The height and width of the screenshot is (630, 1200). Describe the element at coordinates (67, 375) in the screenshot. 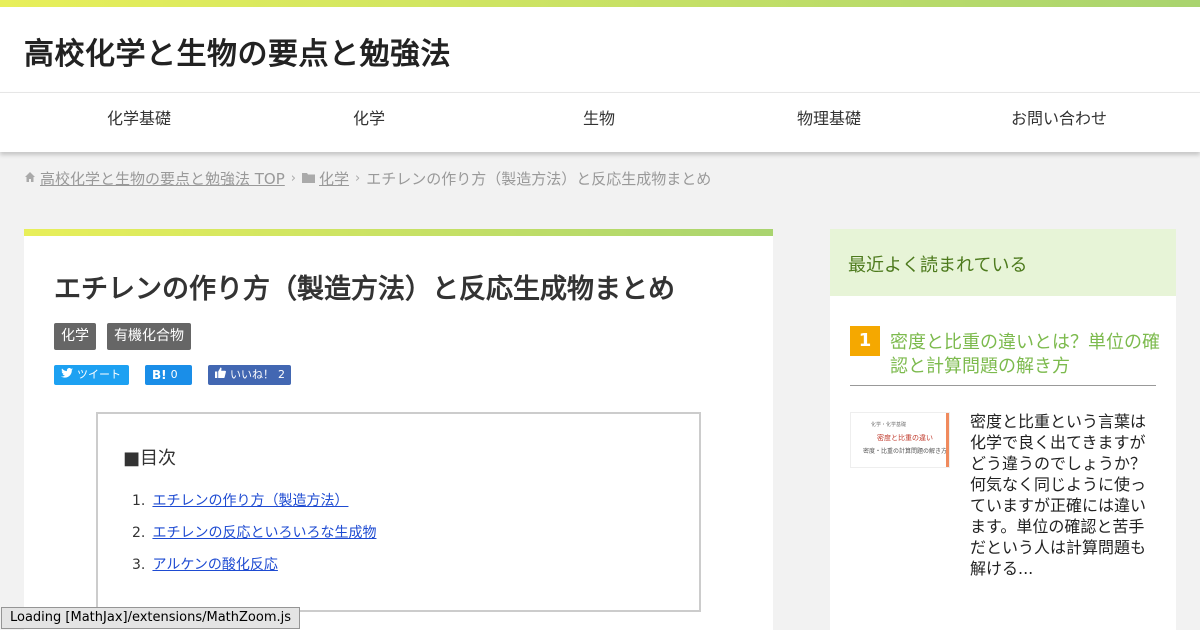

I see `twitter-icon` at that location.